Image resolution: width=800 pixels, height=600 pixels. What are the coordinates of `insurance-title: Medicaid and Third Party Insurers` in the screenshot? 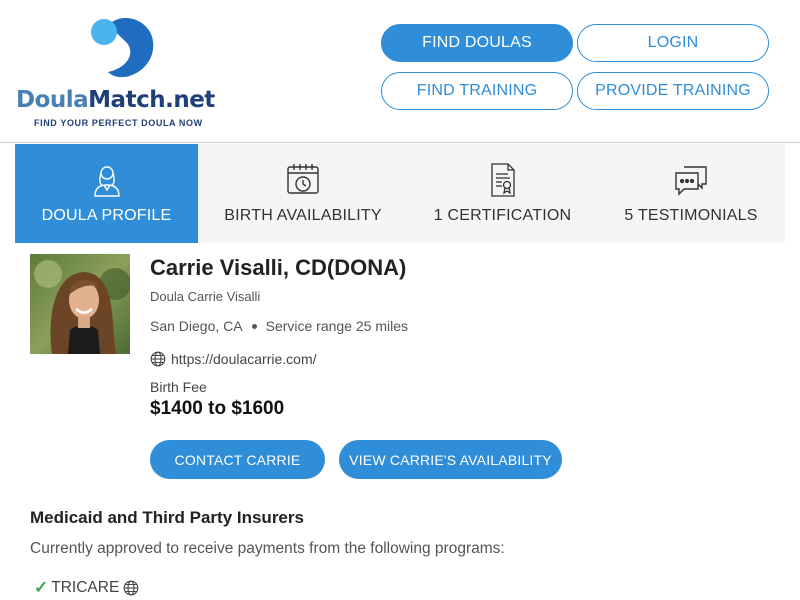 It's located at (167, 517).